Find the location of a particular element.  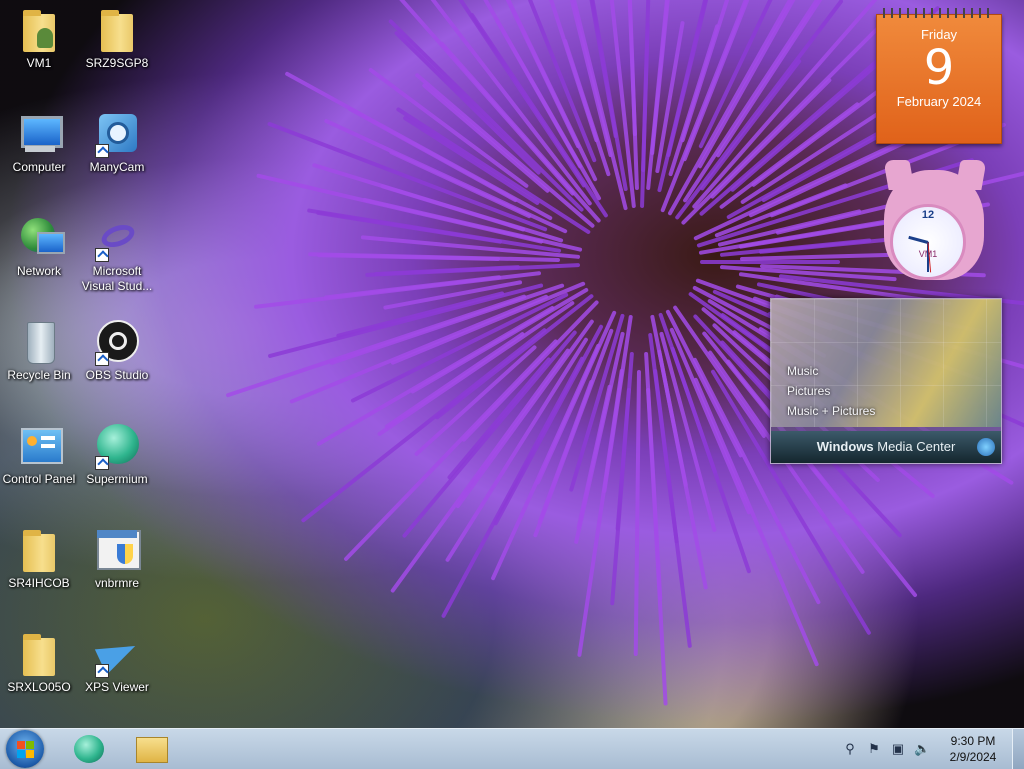

desktop-icon-label: Computer is located at coordinates (39, 167).